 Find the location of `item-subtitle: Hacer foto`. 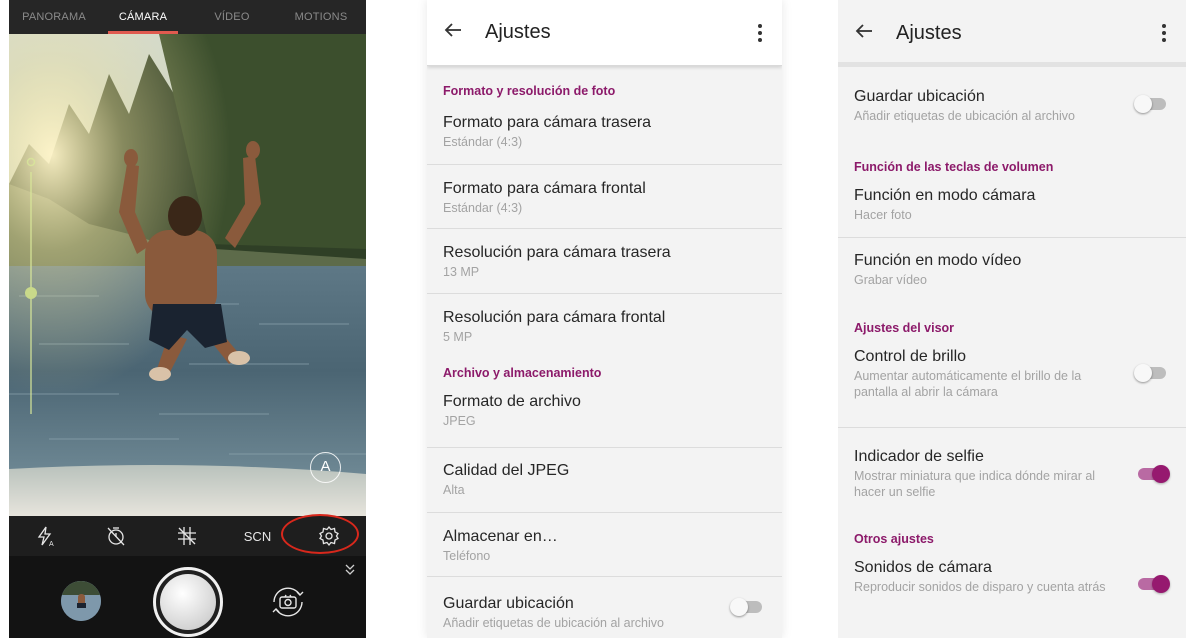

item-subtitle: Hacer foto is located at coordinates (883, 215).